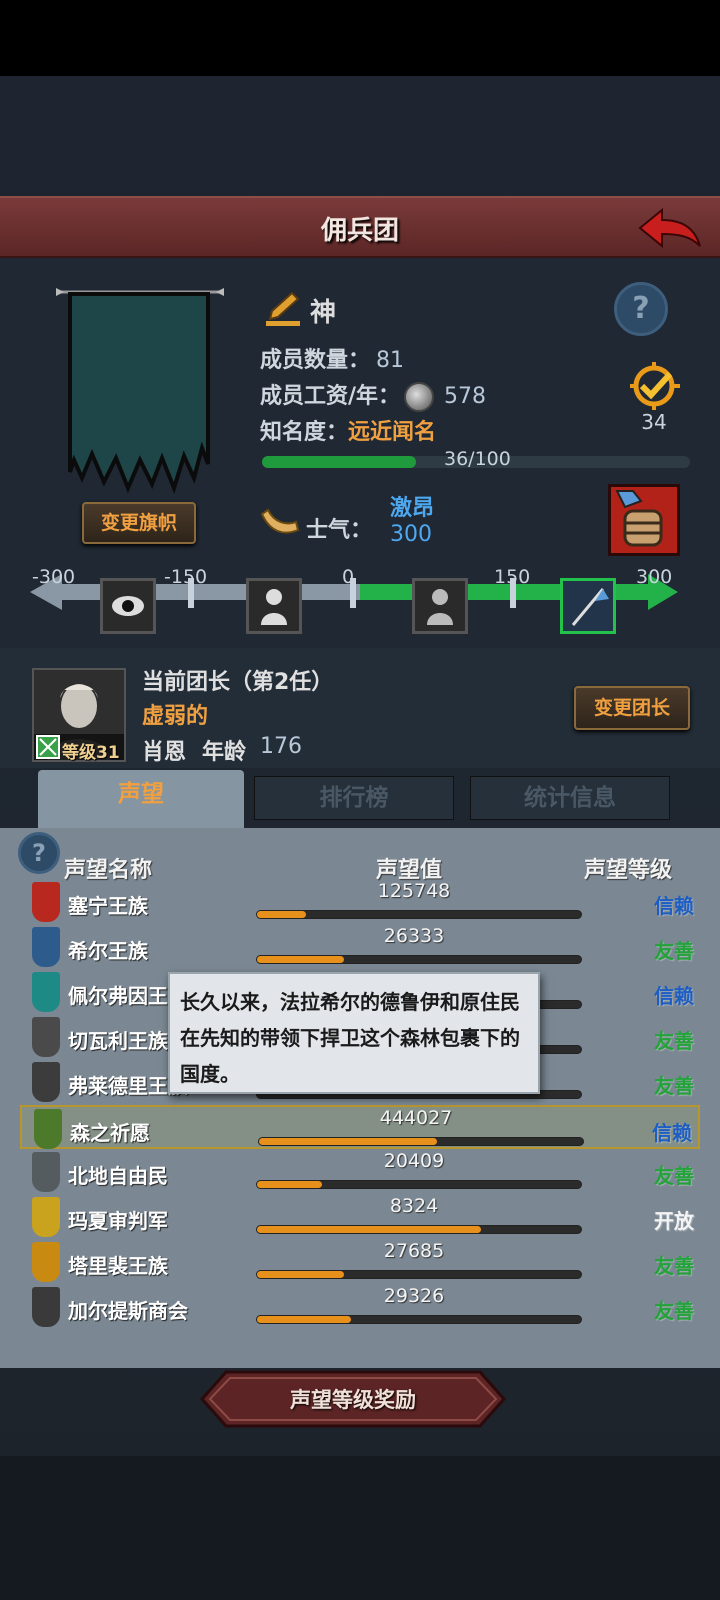 The height and width of the screenshot is (1600, 720). I want to click on reputation-value: 20409, so click(414, 1161).